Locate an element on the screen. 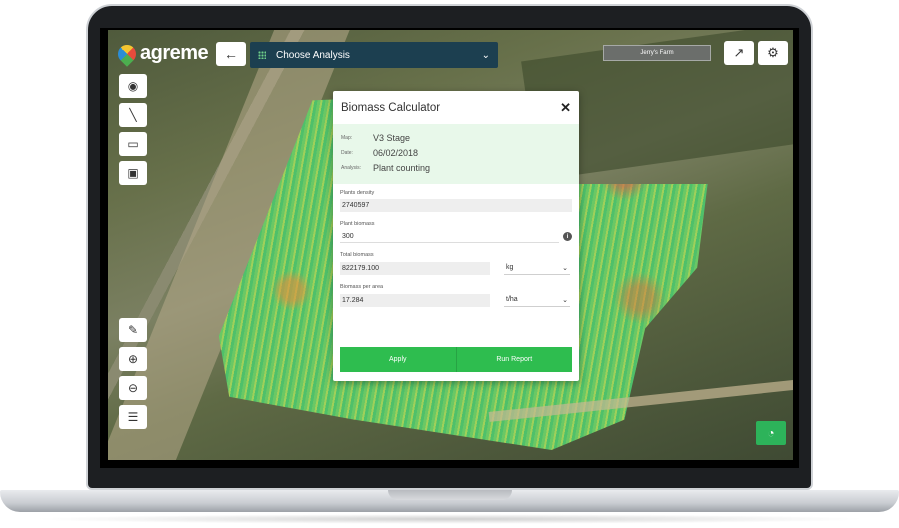 The image size is (899, 528). share-icon: ↗ is located at coordinates (739, 52).